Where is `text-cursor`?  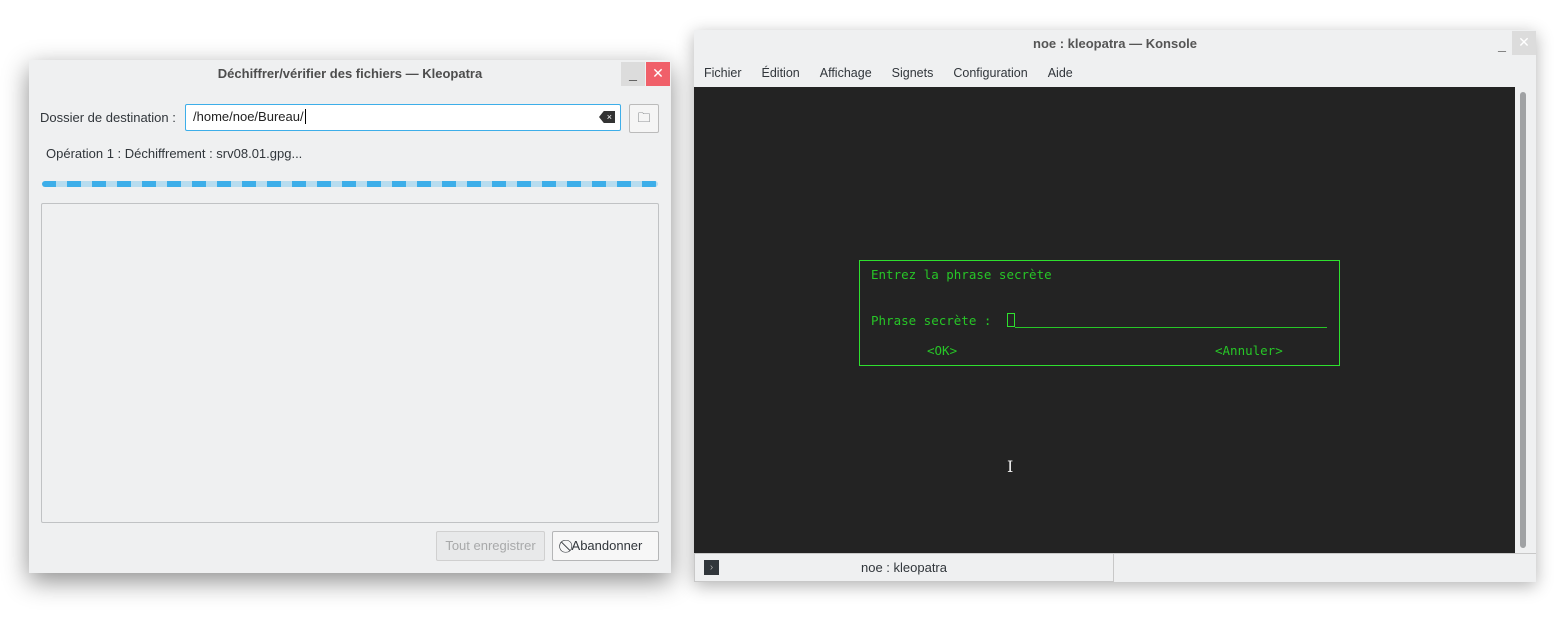
text-cursor is located at coordinates (305, 116).